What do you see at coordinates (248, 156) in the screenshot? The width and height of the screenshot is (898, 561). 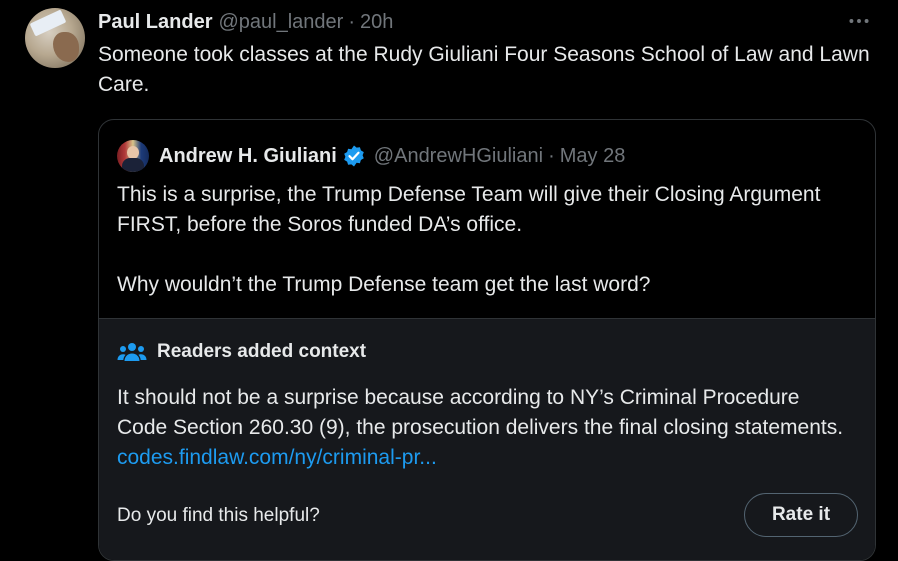 I see `quoted-display-name: Andrew H. Giuliani` at bounding box center [248, 156].